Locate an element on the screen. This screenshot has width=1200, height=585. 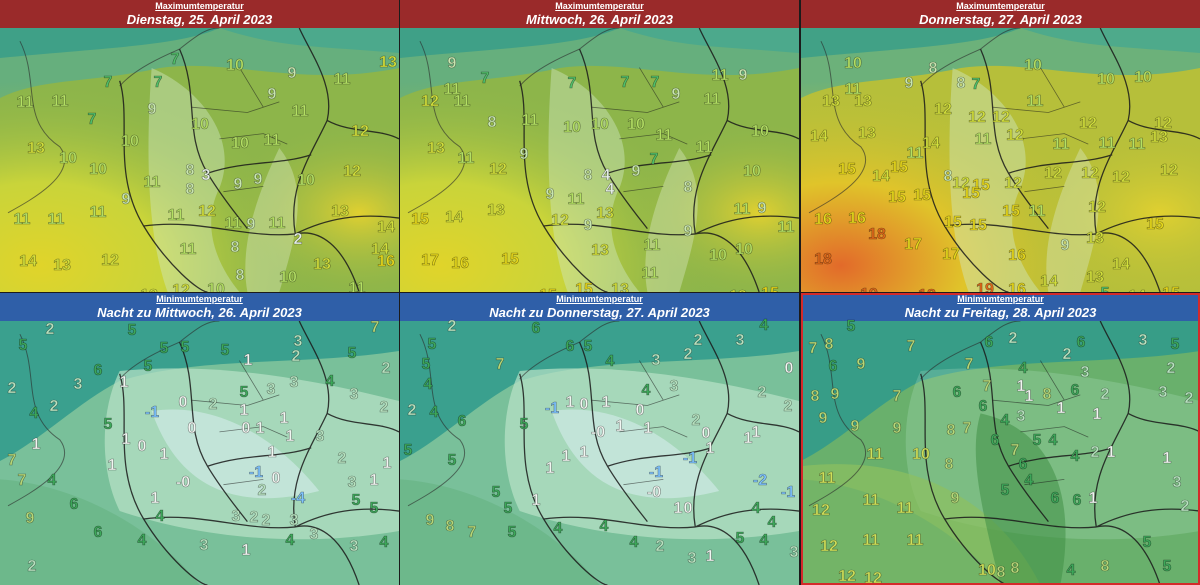
panel-subtitle: Minimumtemperatur is located at coordinates (1000, 299).